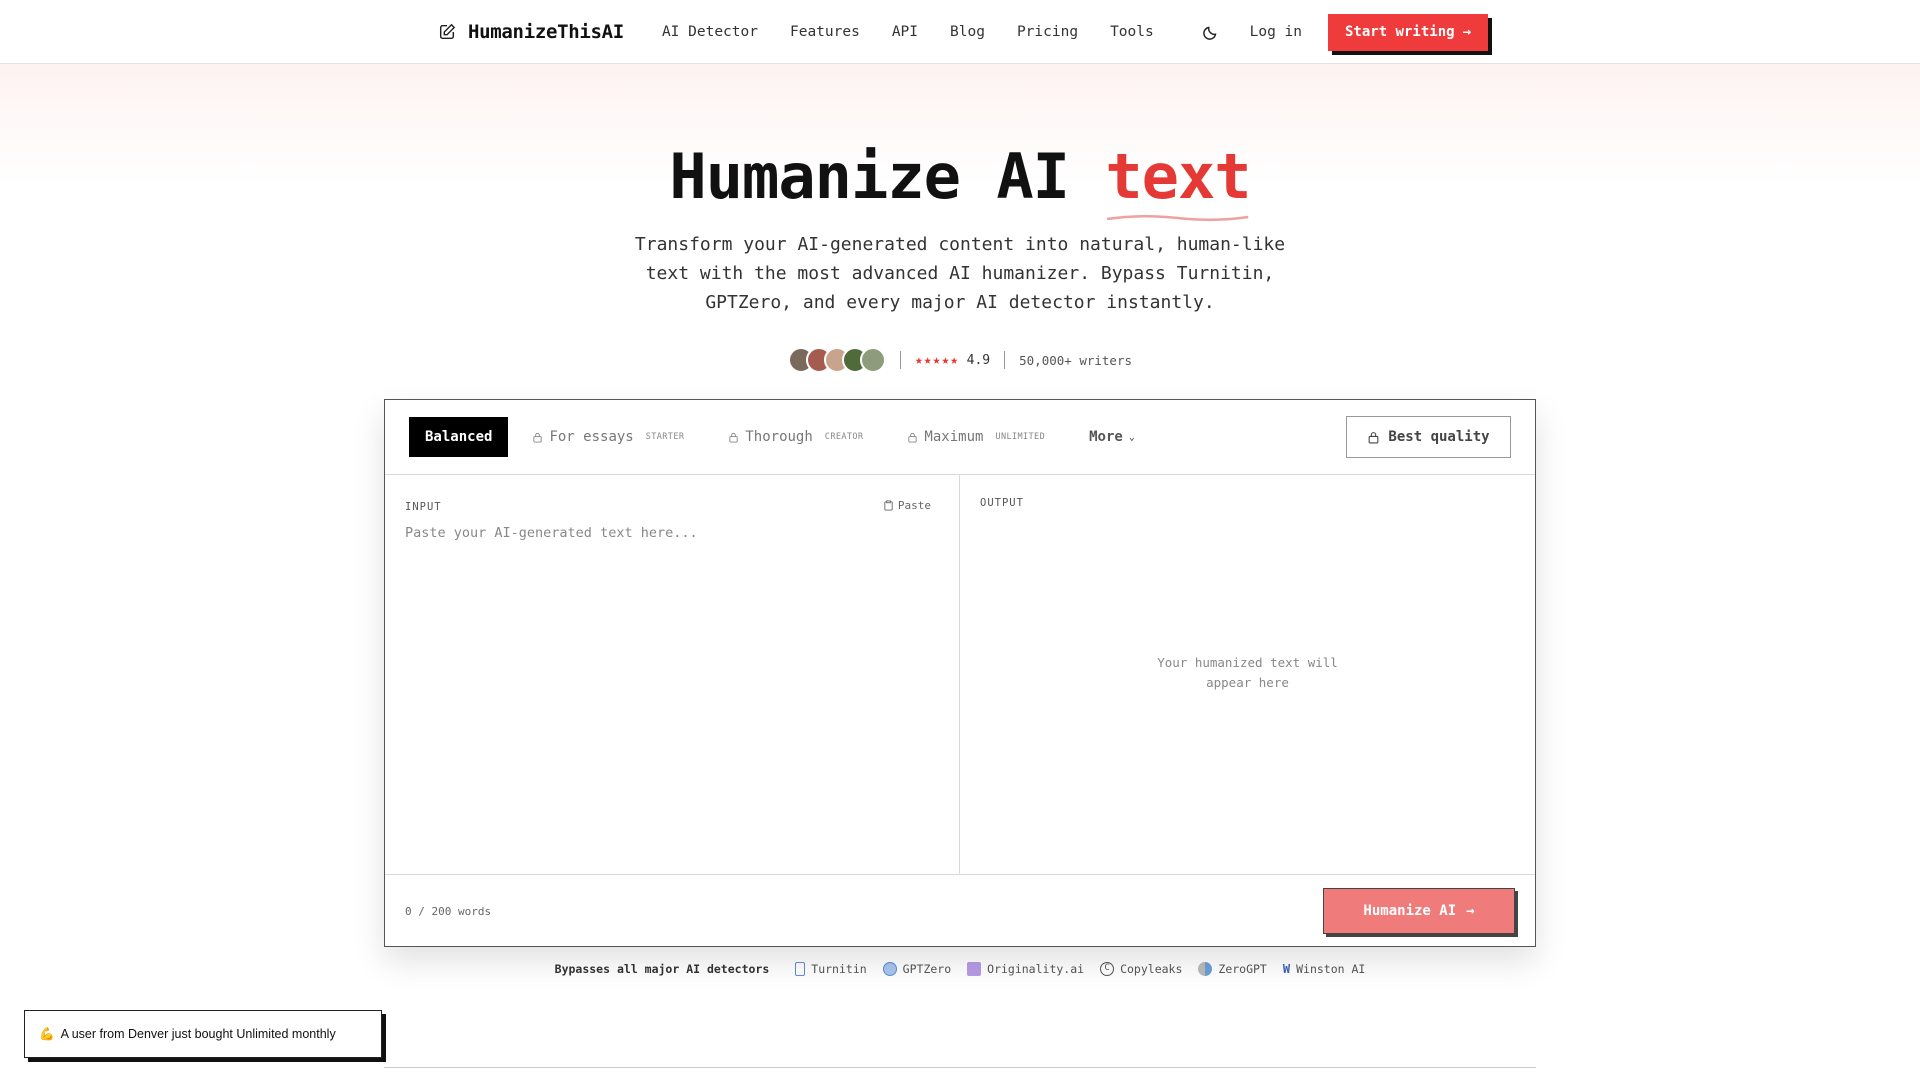 This screenshot has height=1080, width=1920. I want to click on detector-copyleaks: C Copyleaks, so click(1141, 969).